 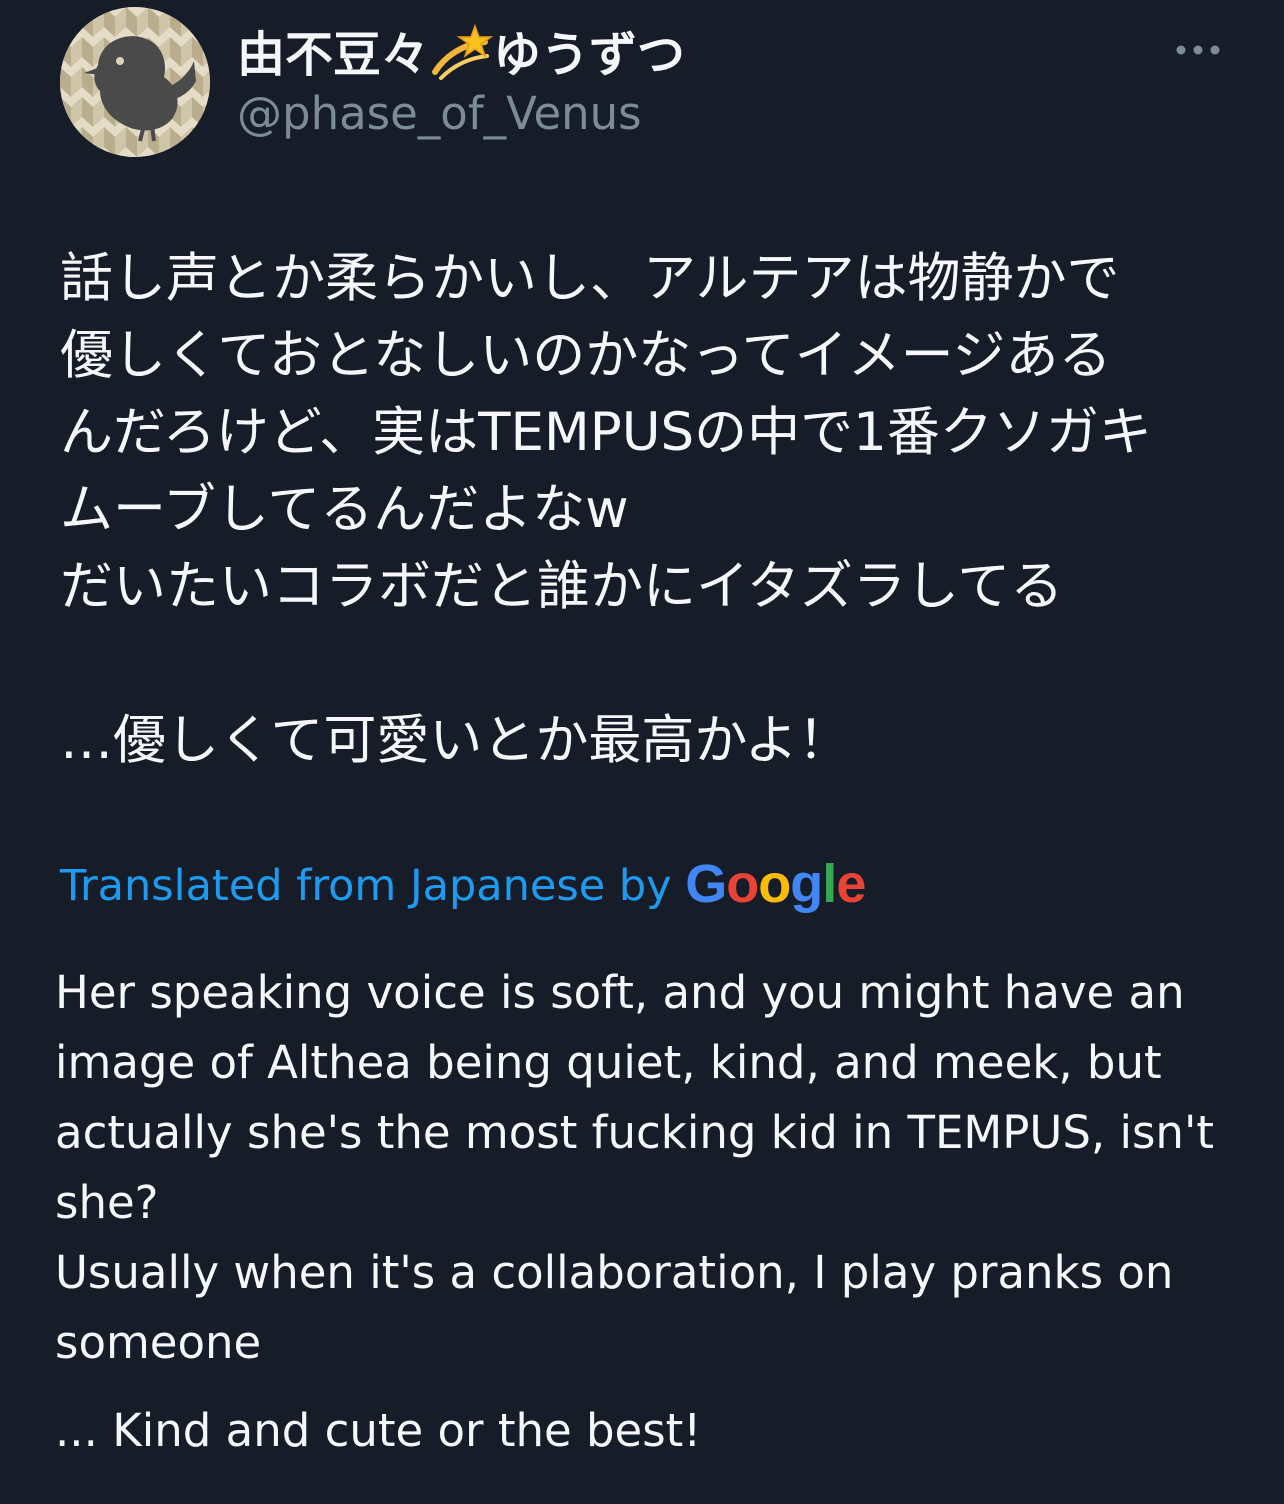 What do you see at coordinates (775, 884) in the screenshot?
I see `google-logo: Google` at bounding box center [775, 884].